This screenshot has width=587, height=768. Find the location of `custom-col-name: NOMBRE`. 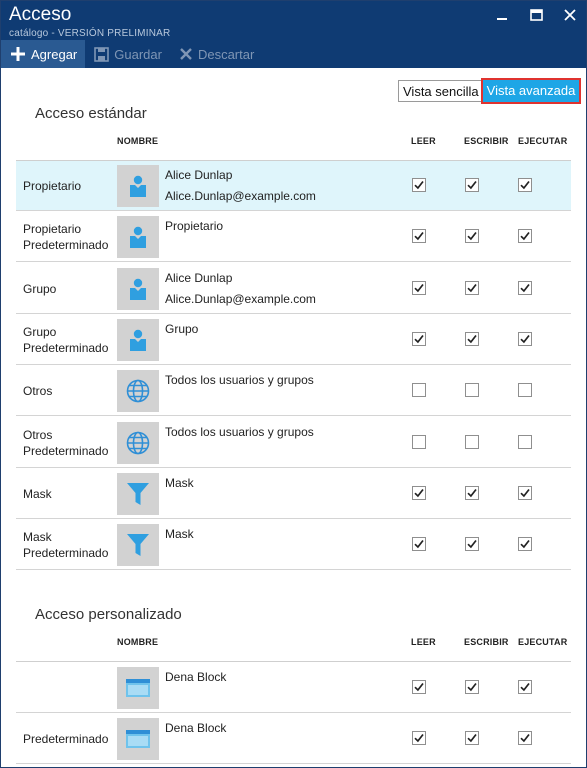

custom-col-name: NOMBRE is located at coordinates (138, 642).